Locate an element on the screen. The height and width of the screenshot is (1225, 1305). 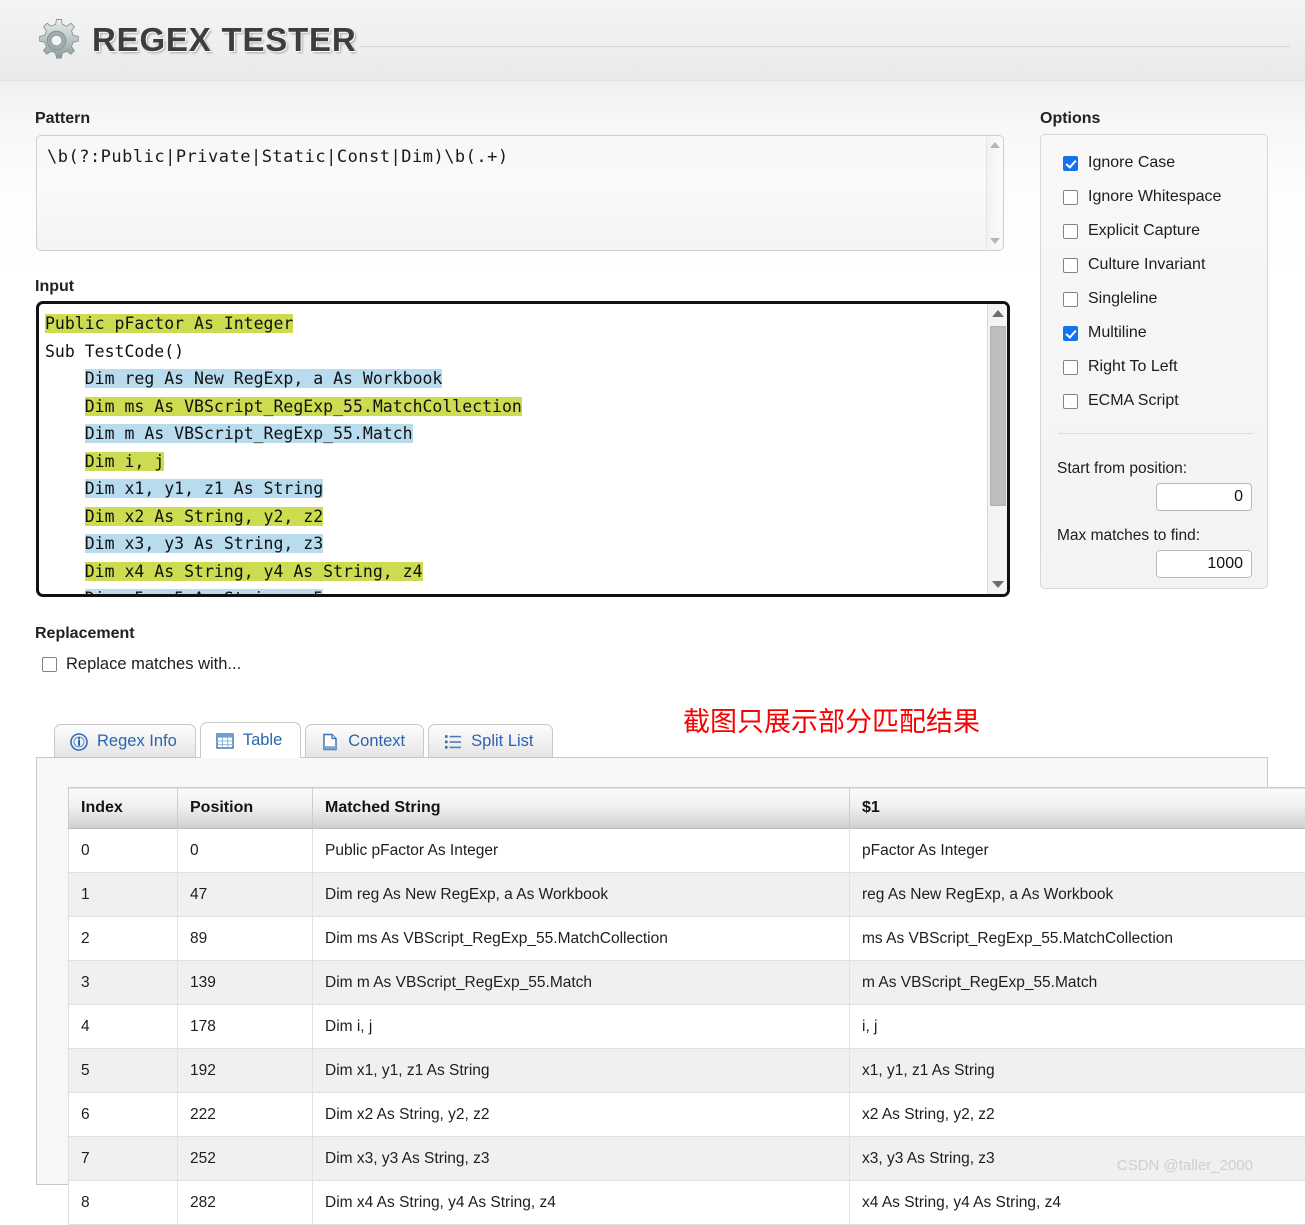
option-label: Singleline is located at coordinates (1122, 299).